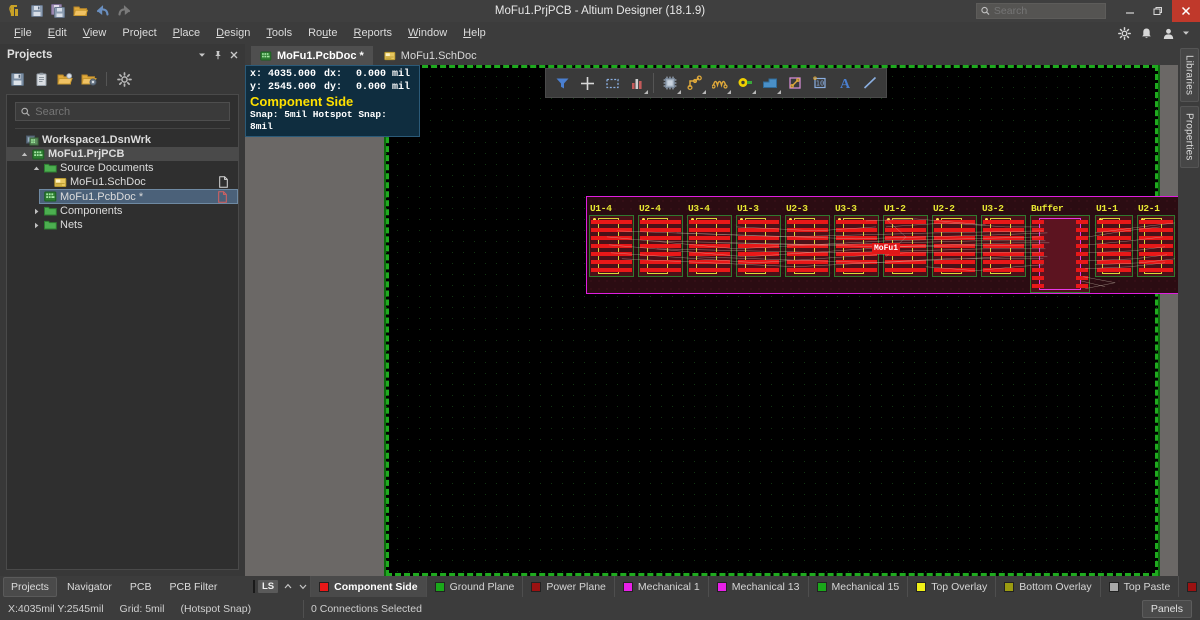 This screenshot has width=1200, height=620. Describe the element at coordinates (1168, 33) in the screenshot. I see `user-avatar-icon` at that location.